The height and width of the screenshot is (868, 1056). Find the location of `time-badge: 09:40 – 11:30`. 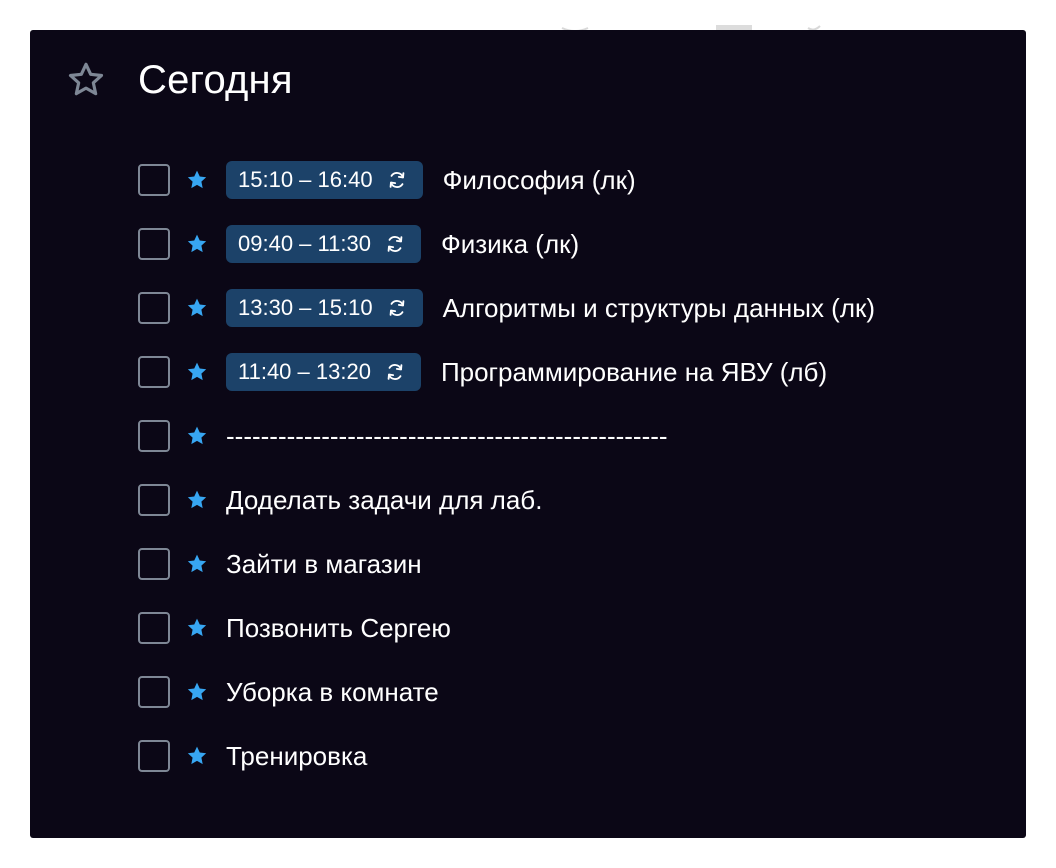

time-badge: 09:40 – 11:30 is located at coordinates (323, 244).